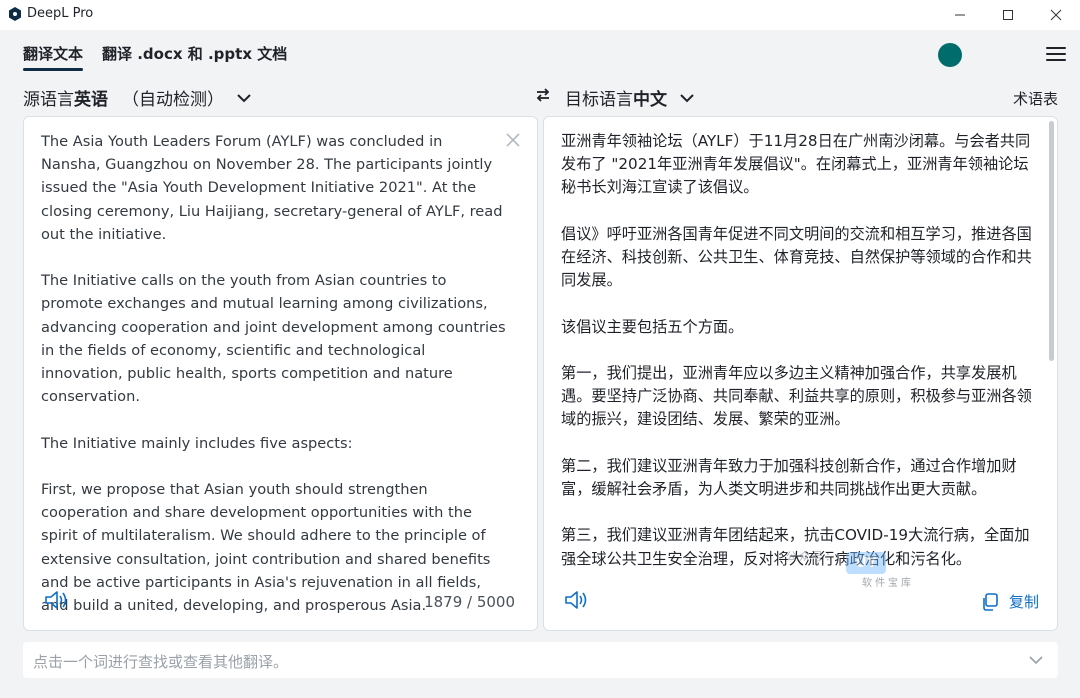  I want to click on watermark-text: 公众号：, so click(812, 556).